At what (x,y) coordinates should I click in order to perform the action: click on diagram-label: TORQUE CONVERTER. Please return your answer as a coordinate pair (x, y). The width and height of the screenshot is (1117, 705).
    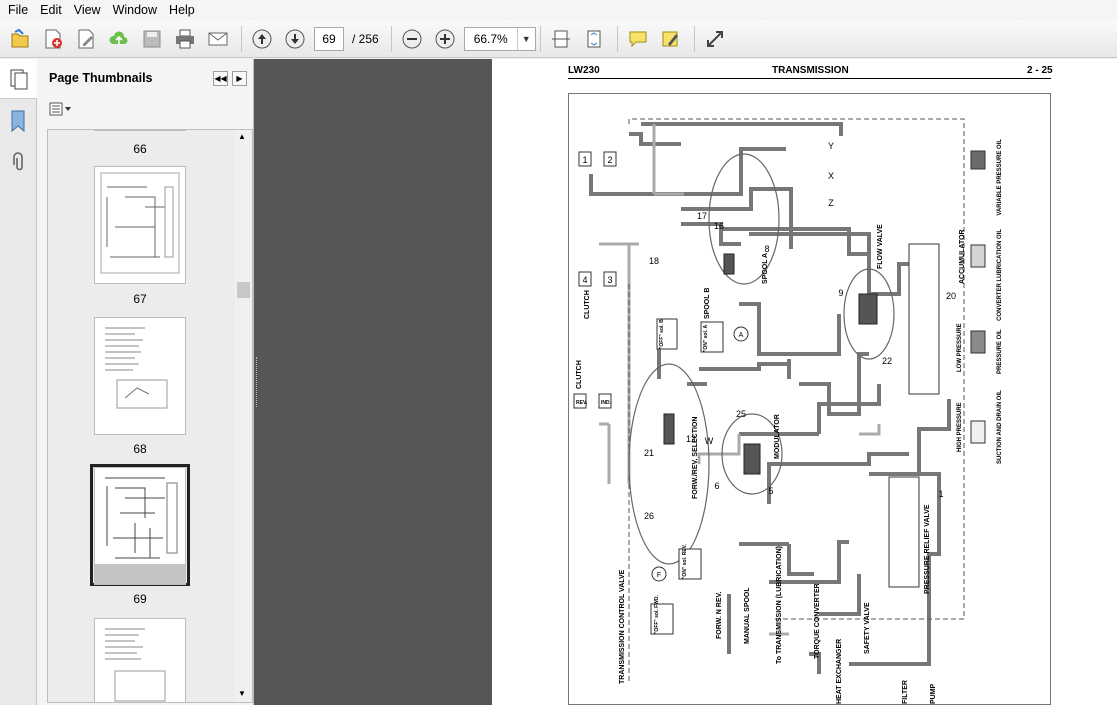
    Looking at the image, I should click on (817, 621).